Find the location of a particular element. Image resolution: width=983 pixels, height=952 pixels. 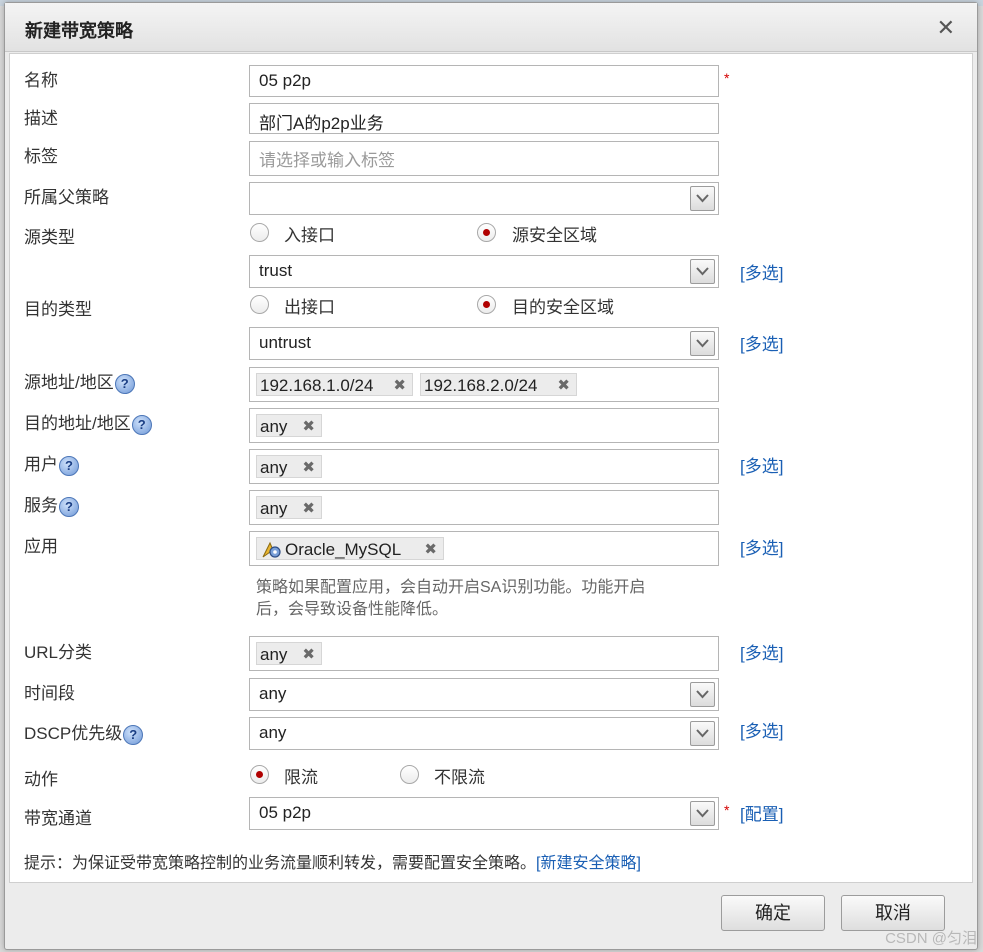

dialog-footer: 确定 取消 is located at coordinates (491, 916).